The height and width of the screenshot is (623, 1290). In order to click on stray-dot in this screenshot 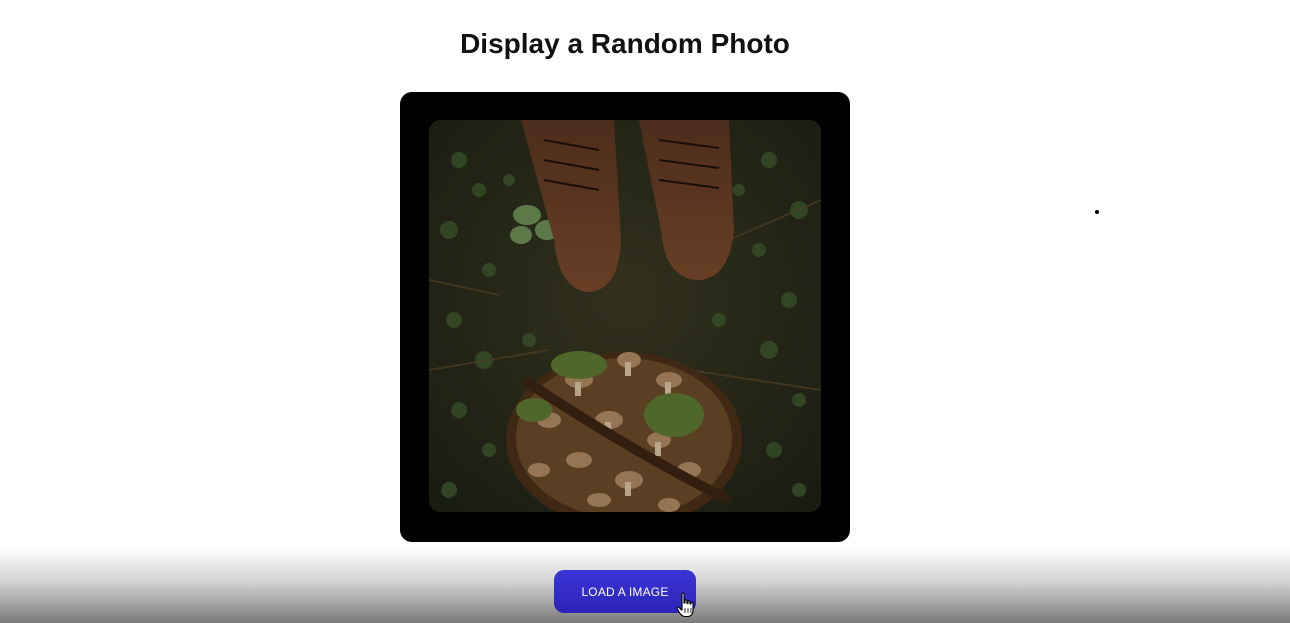, I will do `click(1097, 212)`.